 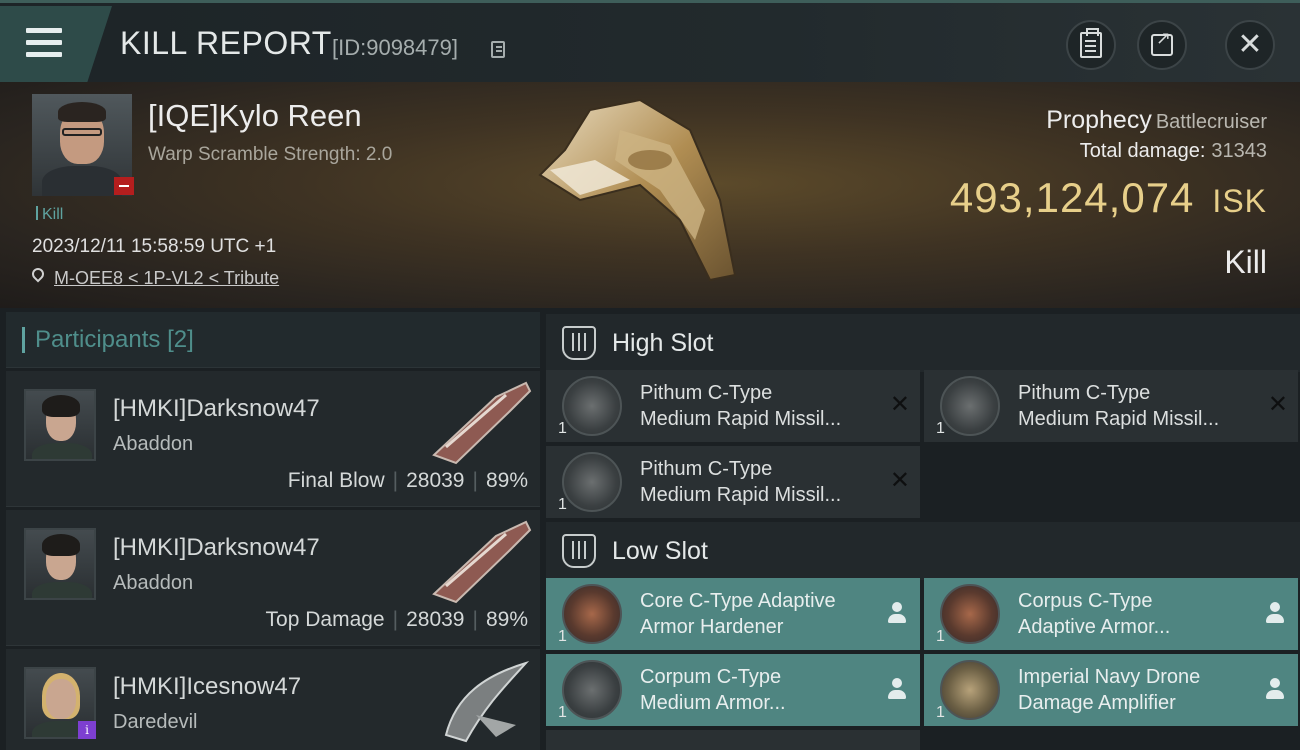 I want to click on share-button, so click(x=1162, y=45).